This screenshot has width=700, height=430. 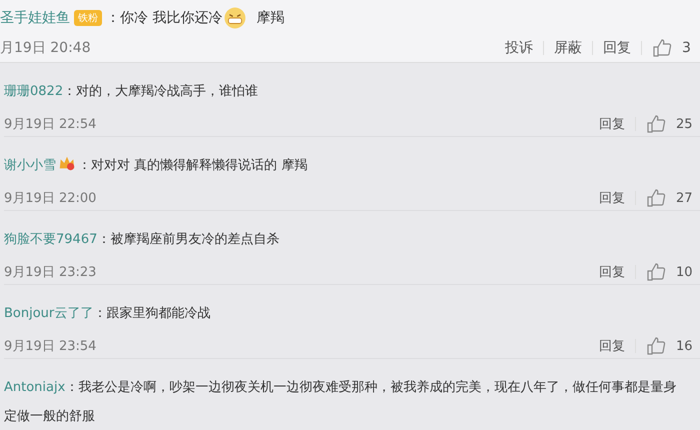 I want to click on reply-text: 谢小小雪 ：对对对 真的懒得解释懒得说话的 摩羯, so click(x=163, y=165).